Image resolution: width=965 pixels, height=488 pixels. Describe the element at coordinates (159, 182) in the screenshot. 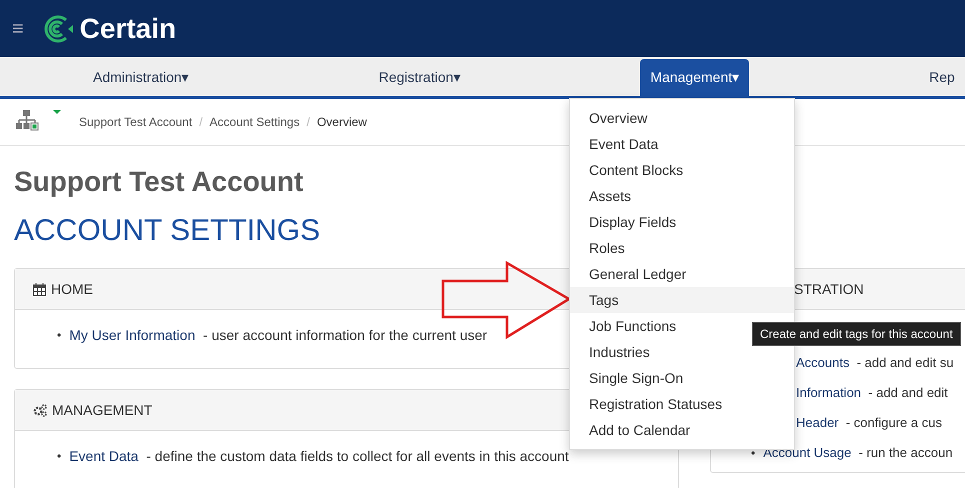

I see `page-title: Support Test Account` at that location.